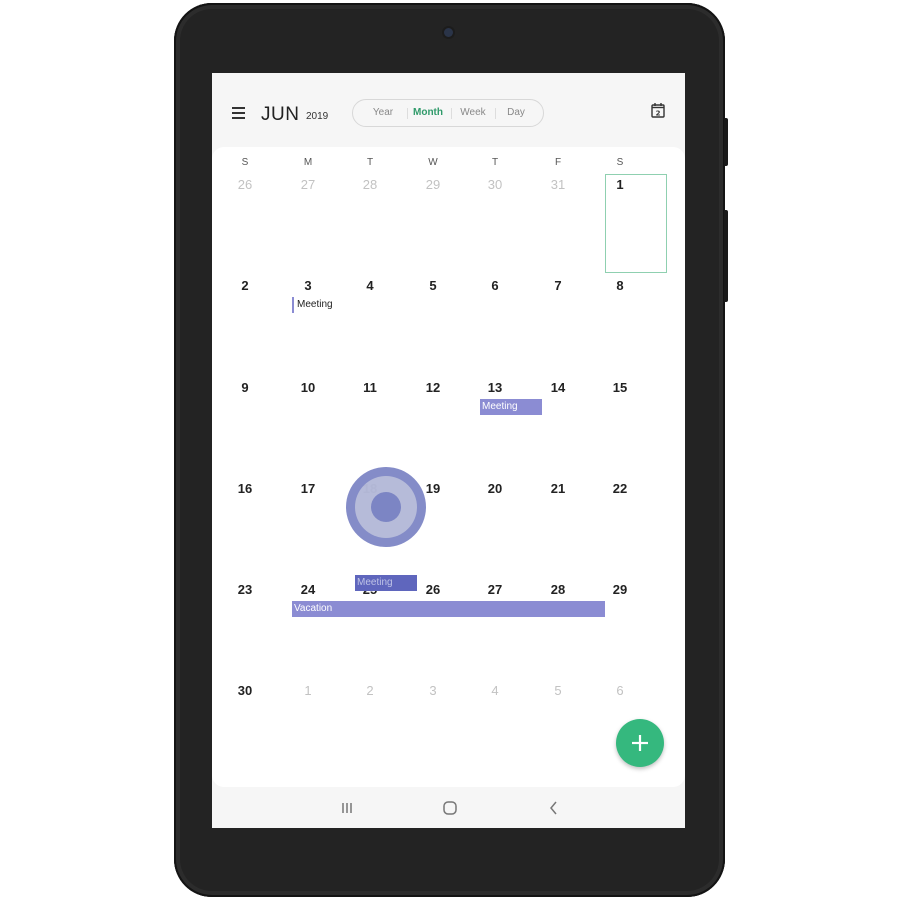  I want to click on day-cell: 16, so click(245, 488).